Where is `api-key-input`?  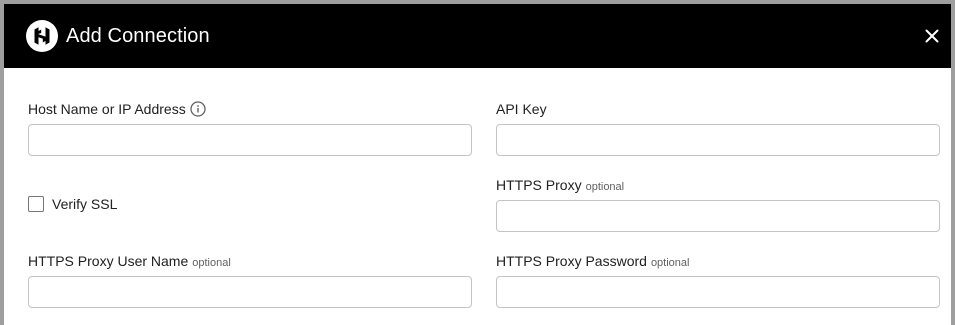 api-key-input is located at coordinates (718, 140).